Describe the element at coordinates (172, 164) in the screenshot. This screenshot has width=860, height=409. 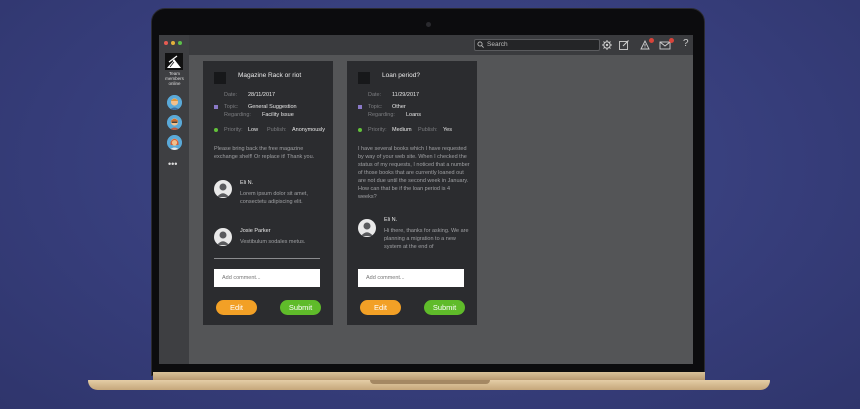
I see `more-members-button: •••` at that location.